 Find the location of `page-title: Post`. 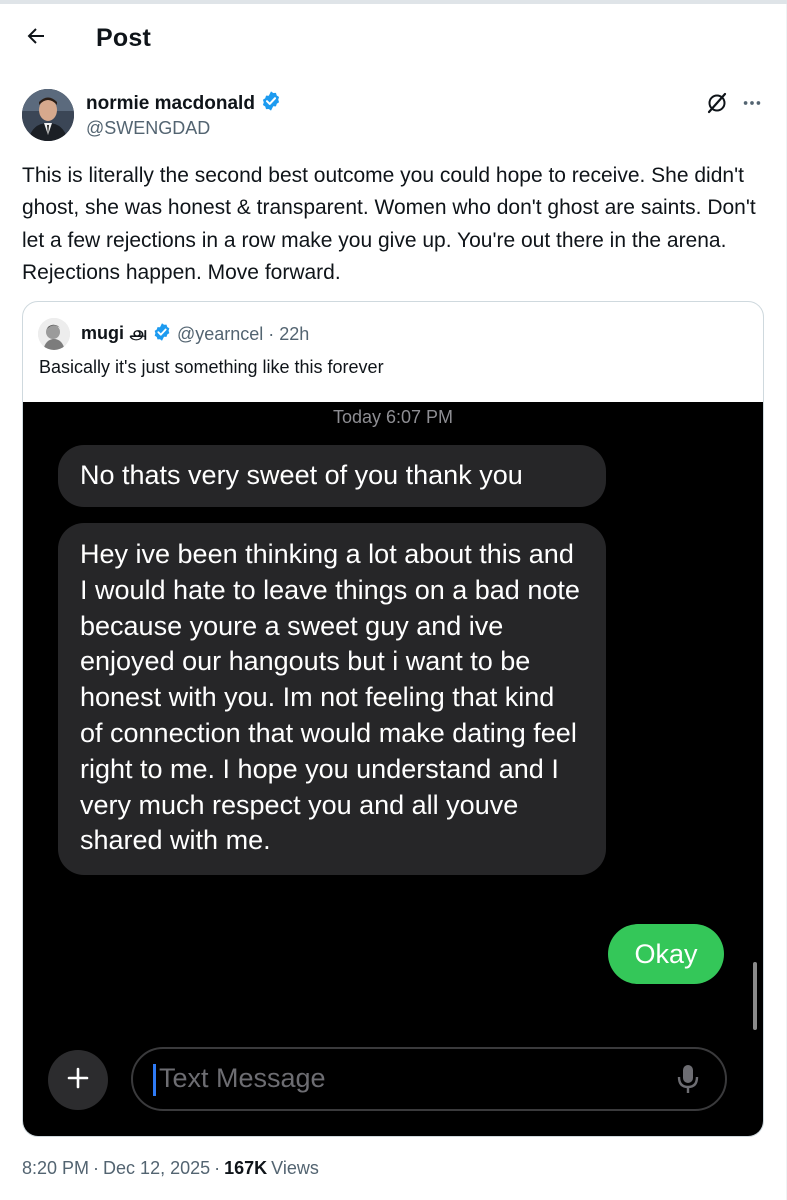

page-title: Post is located at coordinates (123, 38).